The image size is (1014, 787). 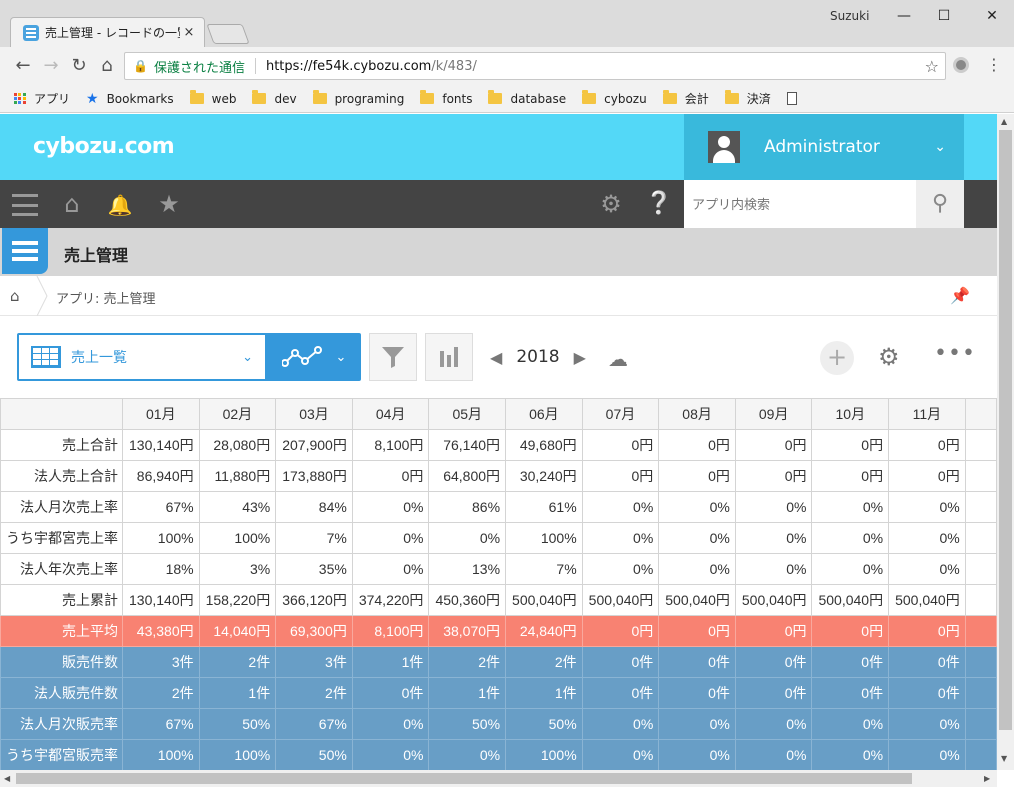 What do you see at coordinates (544, 569) in the screenshot?
I see `table-cell: 7%` at bounding box center [544, 569].